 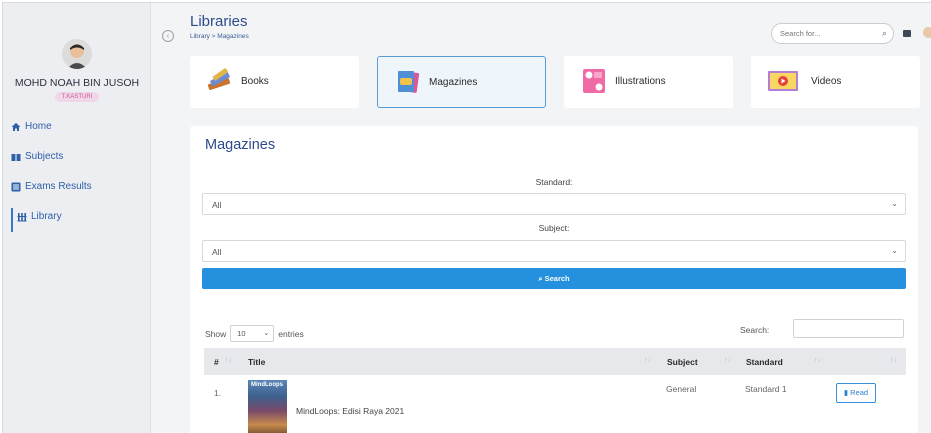 I want to click on category-illustrations: Illustrations, so click(x=648, y=82).